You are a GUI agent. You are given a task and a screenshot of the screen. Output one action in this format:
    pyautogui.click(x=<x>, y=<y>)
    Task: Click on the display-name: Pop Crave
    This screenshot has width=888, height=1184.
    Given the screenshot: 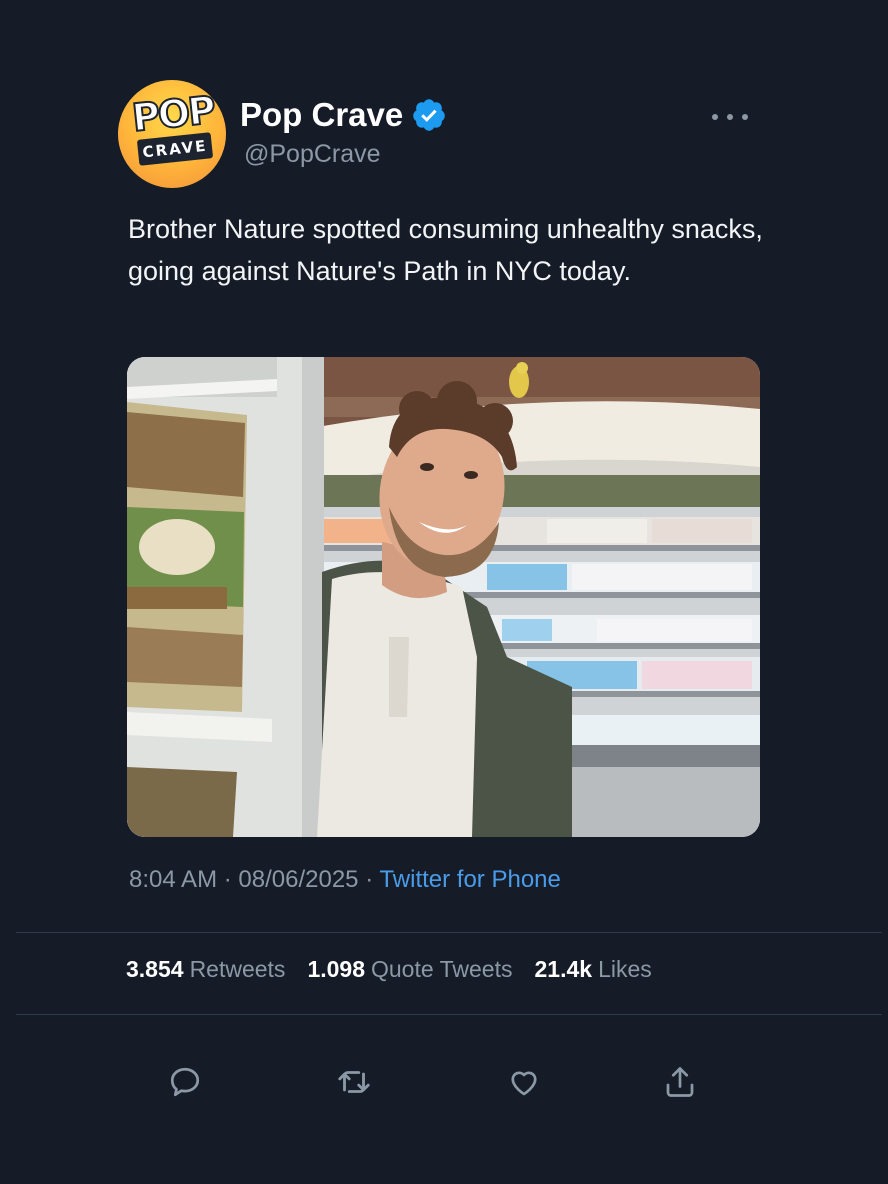 What is the action you would take?
    pyautogui.click(x=321, y=115)
    